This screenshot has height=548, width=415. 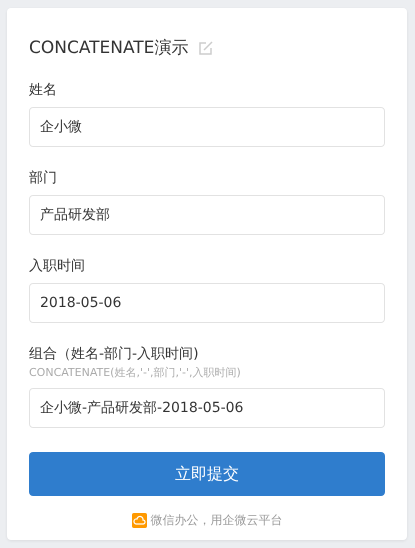 I want to click on field-label: 组合（姓名-部门-入职时间), so click(x=114, y=354).